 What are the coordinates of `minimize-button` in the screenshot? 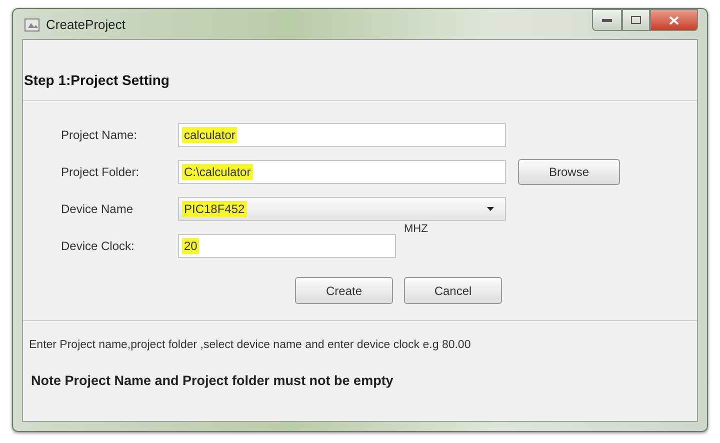 It's located at (607, 20).